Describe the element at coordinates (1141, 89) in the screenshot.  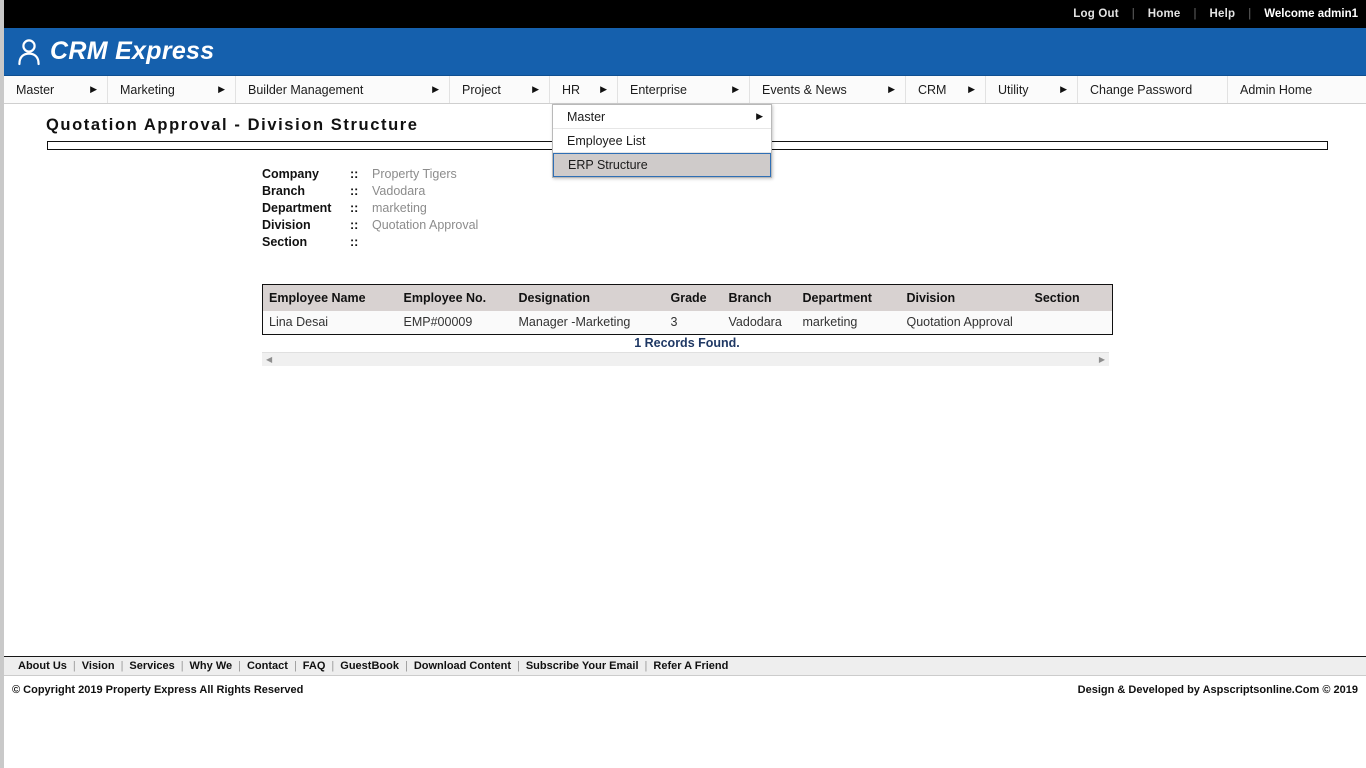
I see `nav-label: Change Password` at that location.